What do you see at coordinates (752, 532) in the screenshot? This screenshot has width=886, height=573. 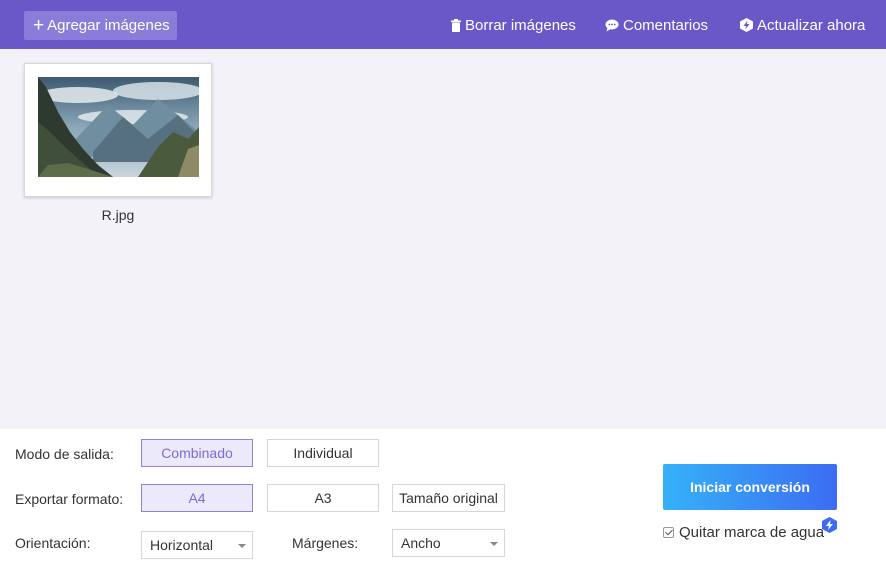 I see `remove-watermark-label: Quitar marca de agua` at bounding box center [752, 532].